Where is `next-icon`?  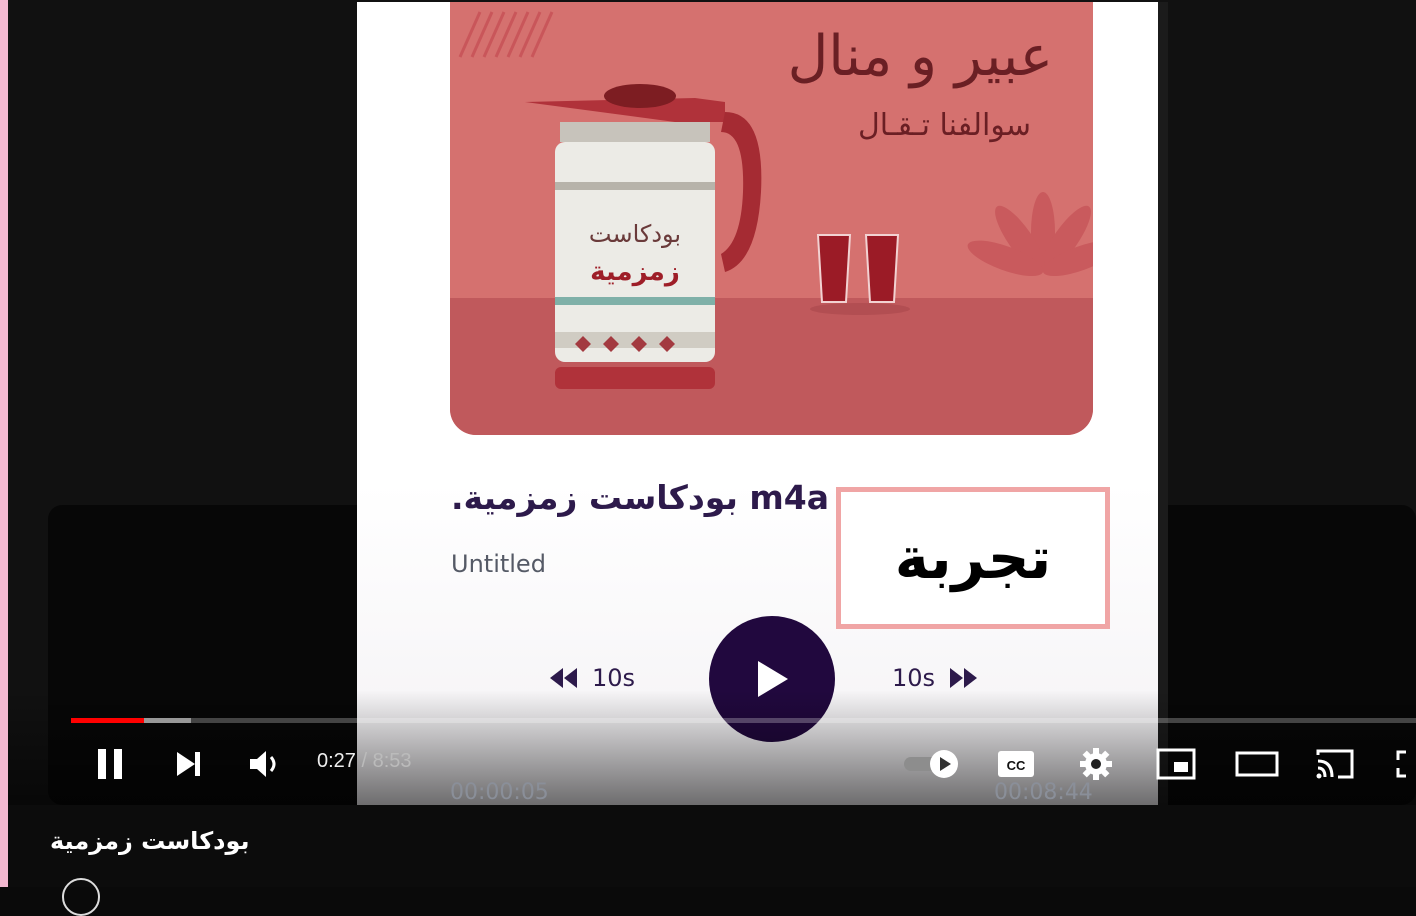 next-icon is located at coordinates (188, 764).